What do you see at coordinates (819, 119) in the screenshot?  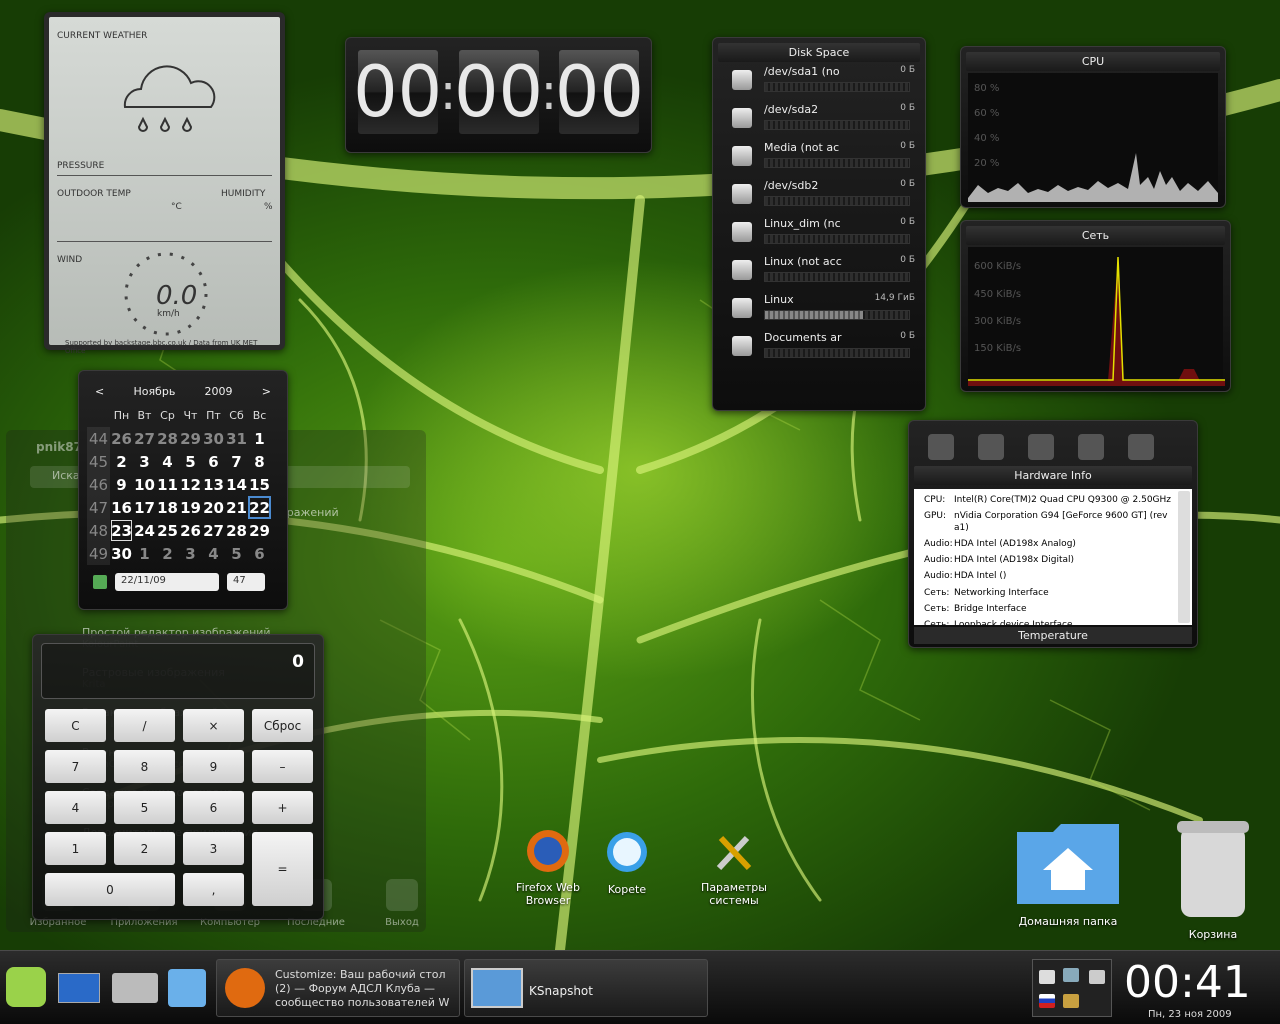 I see `disk-item: /dev/sda2 0 Б` at bounding box center [819, 119].